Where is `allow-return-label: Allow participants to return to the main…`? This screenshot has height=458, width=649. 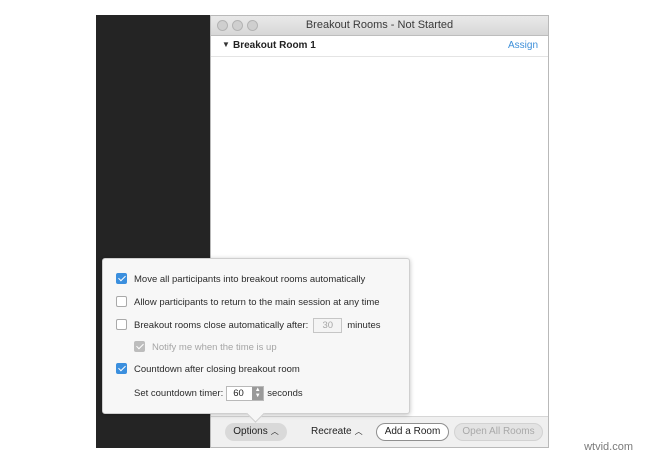 allow-return-label: Allow participants to return to the main… is located at coordinates (257, 302).